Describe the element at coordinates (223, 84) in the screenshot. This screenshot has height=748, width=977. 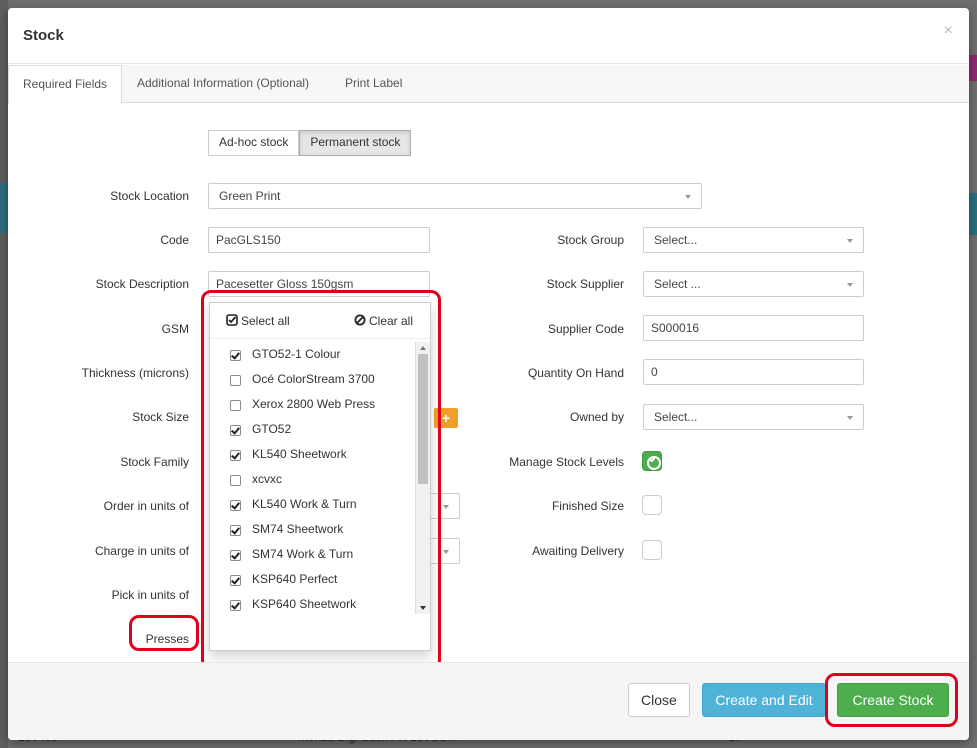
I see `tab-additional-information: Additional Information (Optional)` at that location.